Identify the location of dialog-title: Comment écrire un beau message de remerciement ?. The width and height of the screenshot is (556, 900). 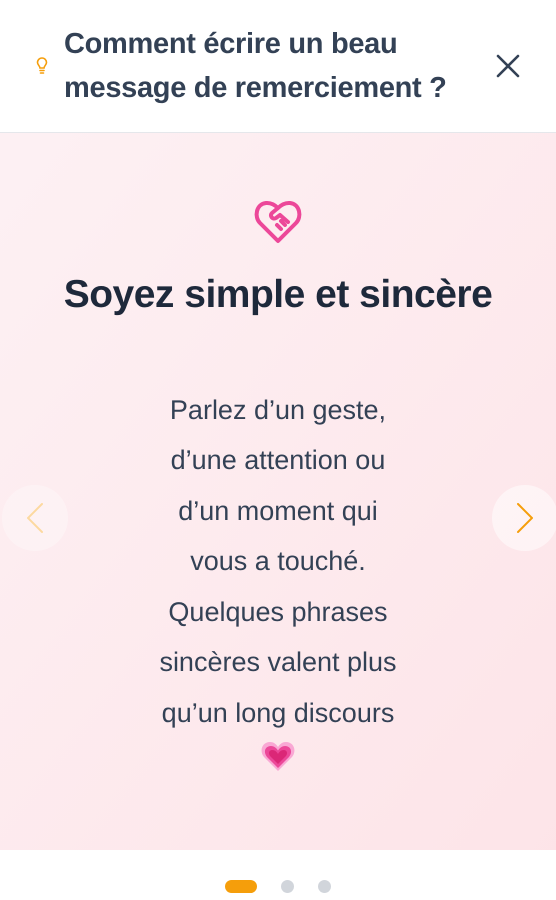
(256, 66).